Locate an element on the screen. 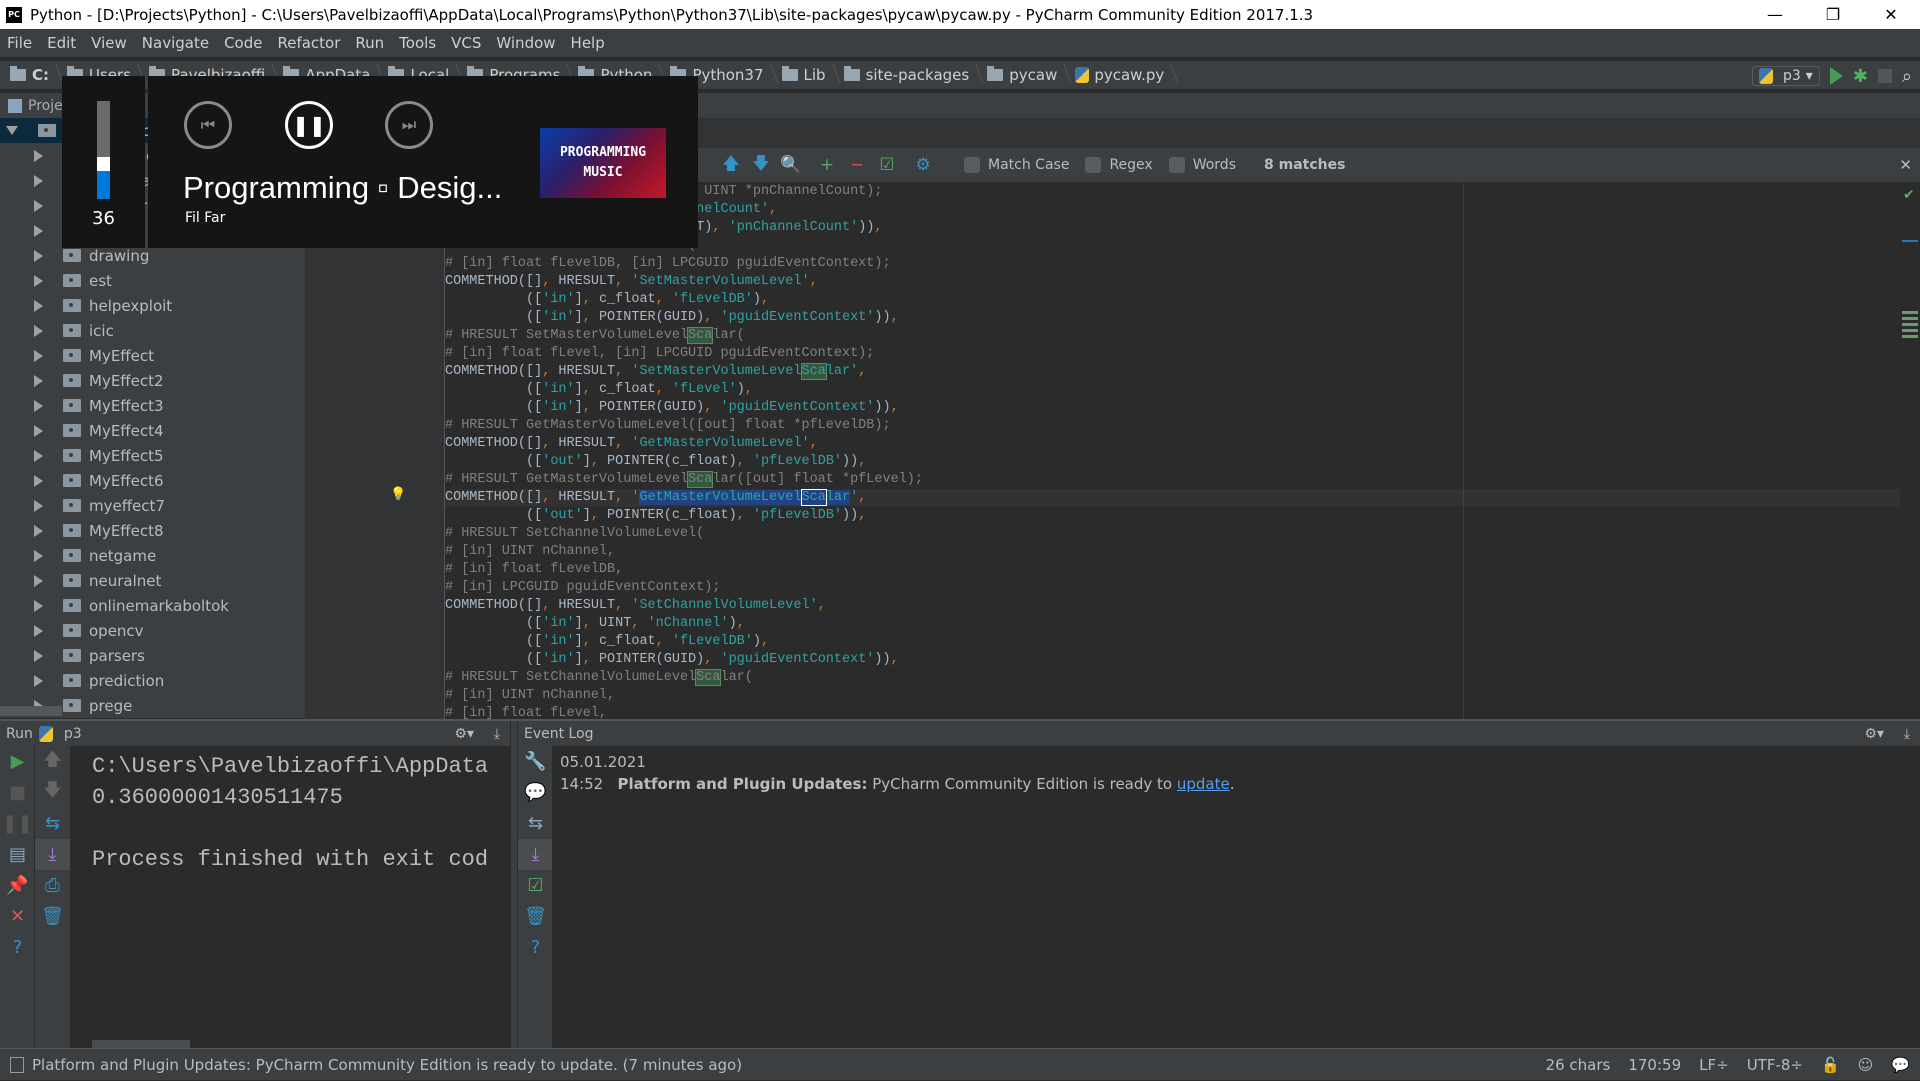 Image resolution: width=1920 pixels, height=1081 pixels. code-line: 177 (['in'], UINT, 'nChannel'), is located at coordinates (1182, 624).